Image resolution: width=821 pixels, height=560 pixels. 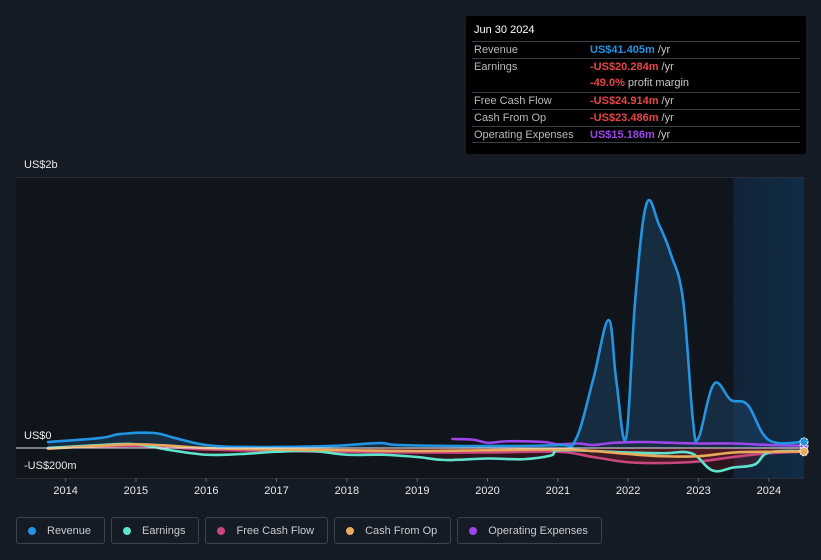 I want to click on x-tick-label: 2016, so click(x=206, y=491).